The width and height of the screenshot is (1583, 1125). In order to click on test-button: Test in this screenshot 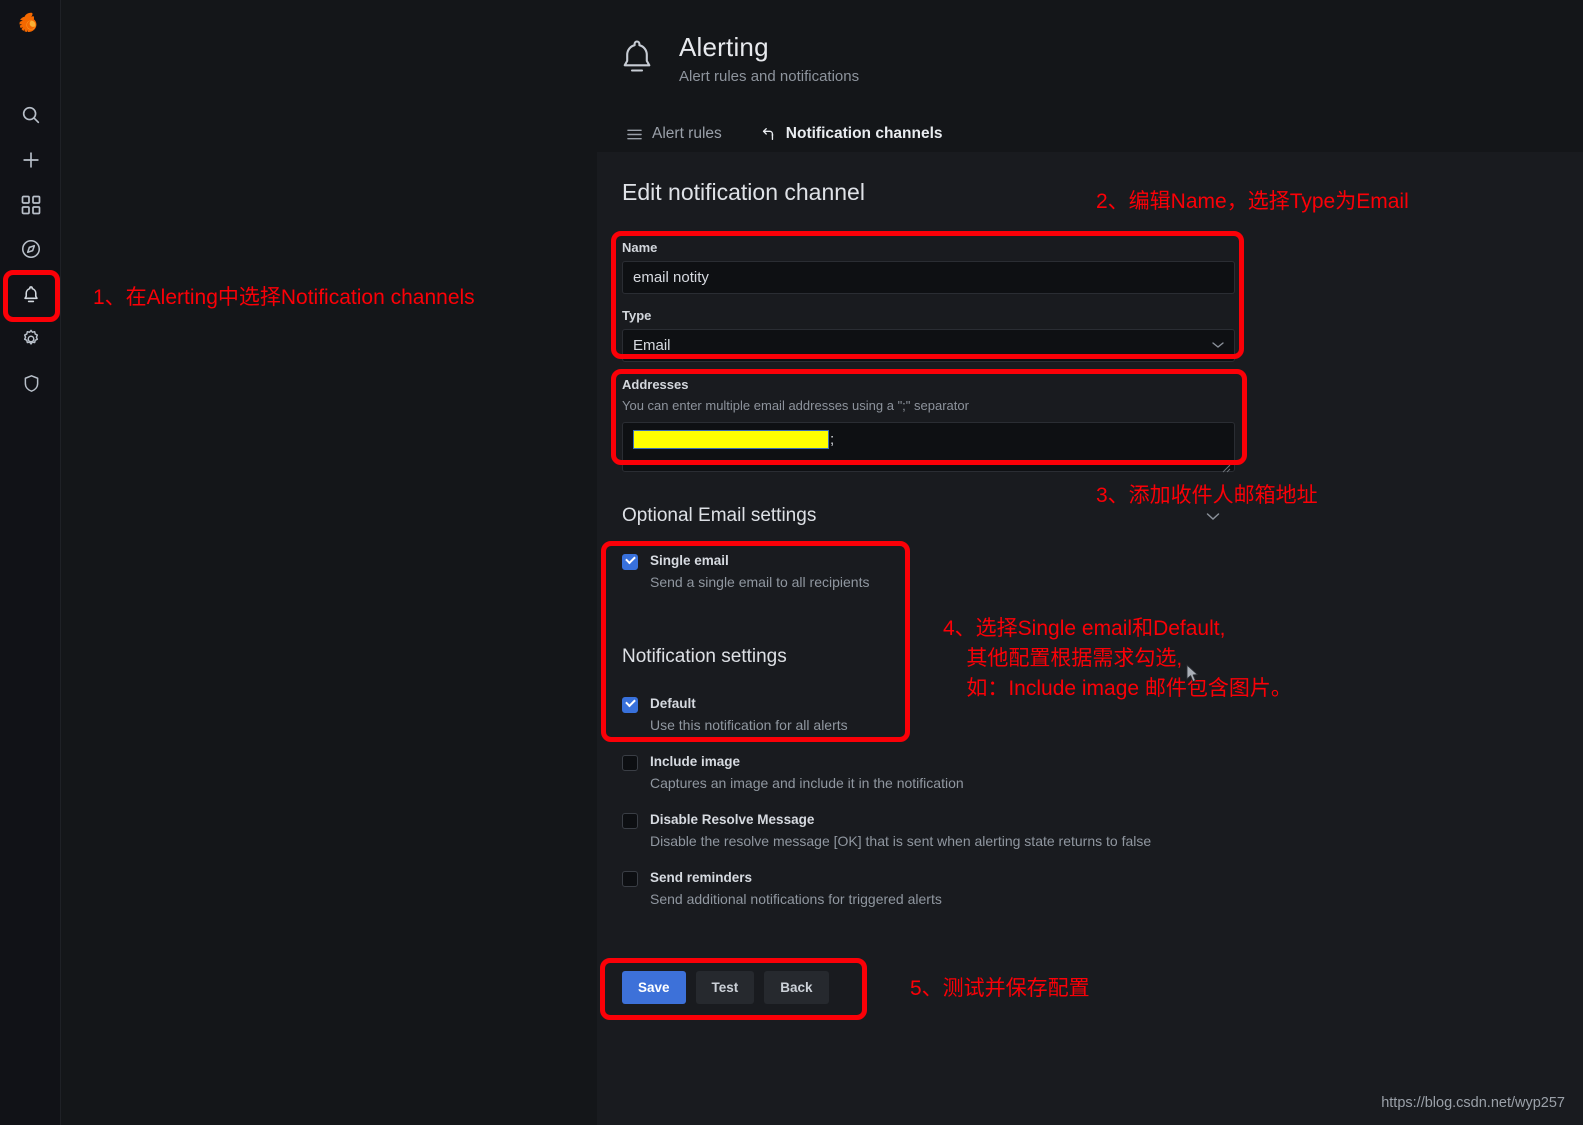, I will do `click(725, 987)`.